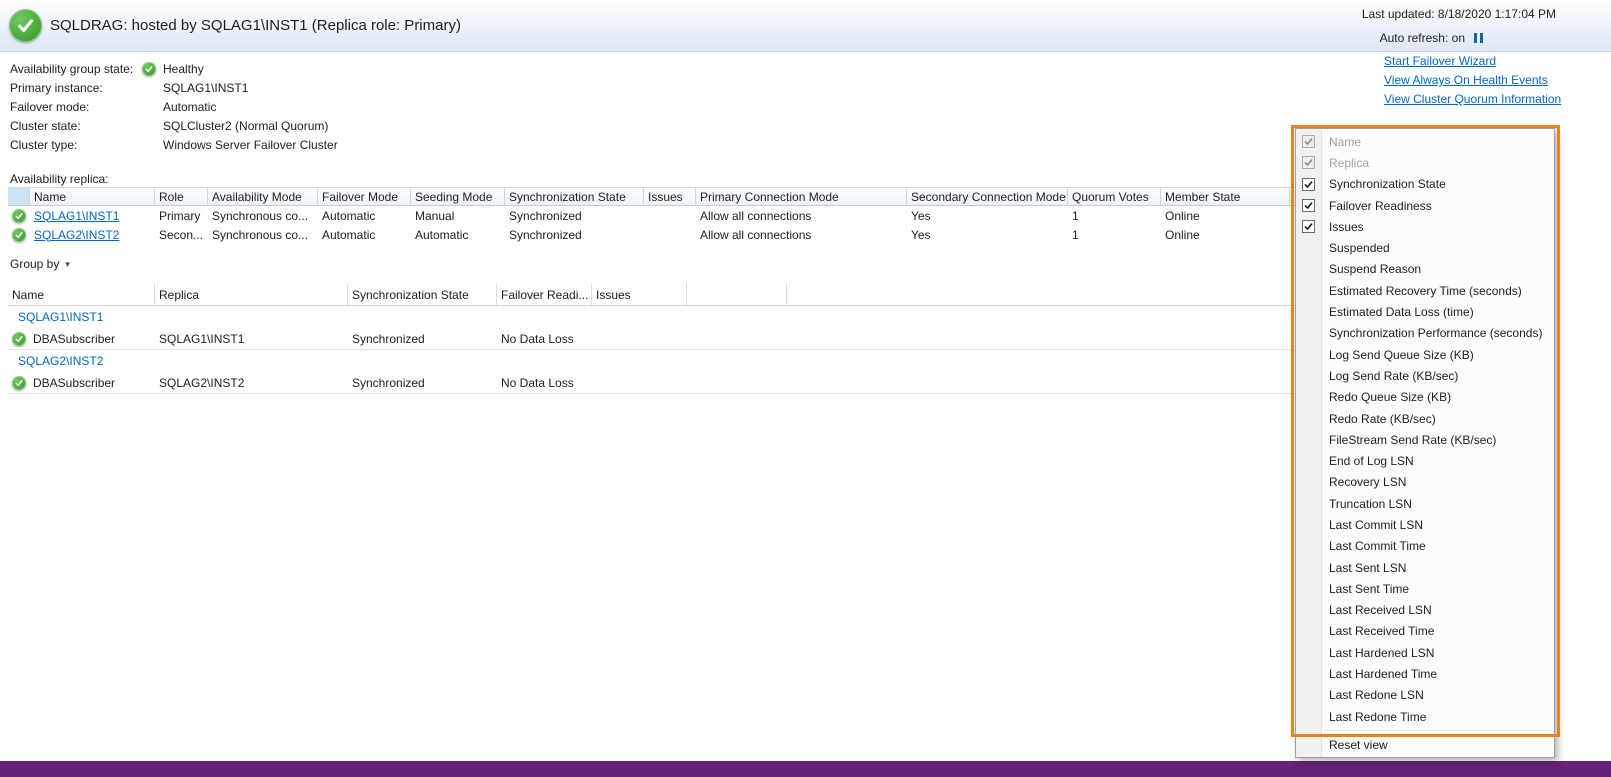 The image size is (1611, 777). What do you see at coordinates (40, 264) in the screenshot?
I see `group-by-button: Group by ▾` at bounding box center [40, 264].